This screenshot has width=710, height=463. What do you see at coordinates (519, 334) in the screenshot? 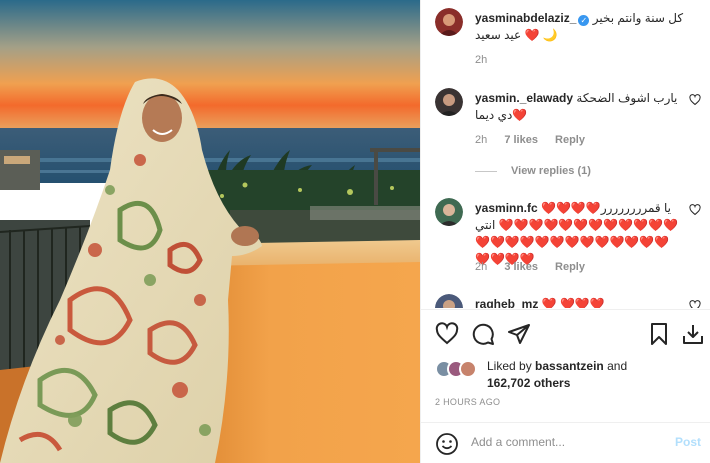
I see `share-icon` at bounding box center [519, 334].